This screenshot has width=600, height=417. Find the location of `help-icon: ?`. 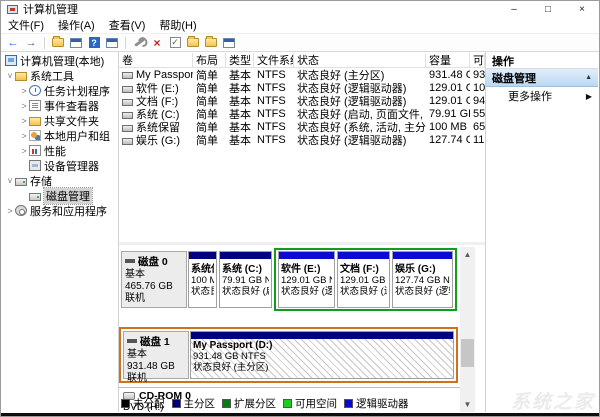

help-icon: ? is located at coordinates (94, 43).